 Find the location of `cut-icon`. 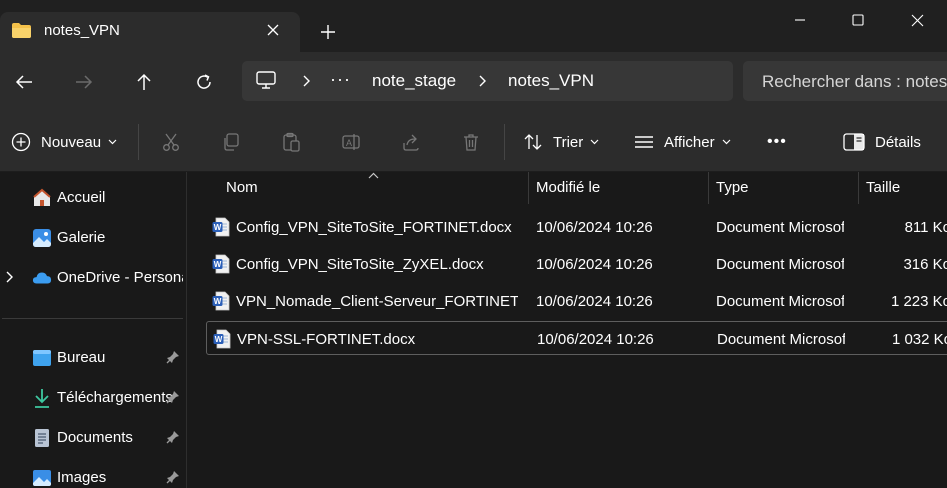

cut-icon is located at coordinates (171, 142).